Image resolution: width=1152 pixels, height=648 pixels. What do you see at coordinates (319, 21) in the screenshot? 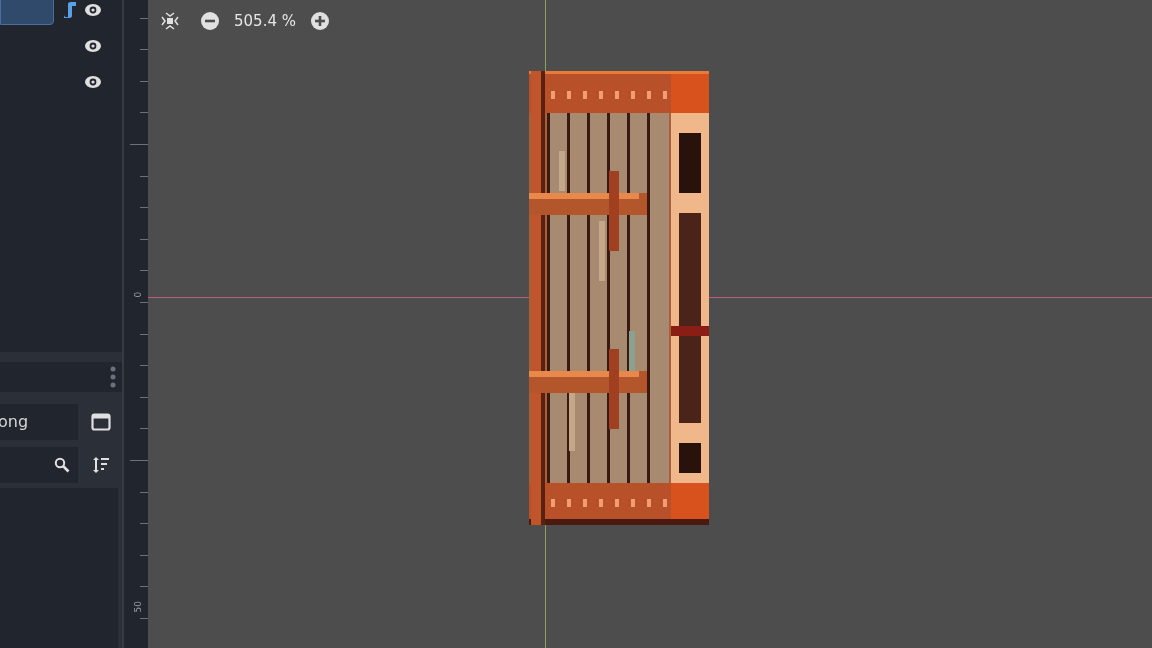
I see `zoom-in-icon` at bounding box center [319, 21].